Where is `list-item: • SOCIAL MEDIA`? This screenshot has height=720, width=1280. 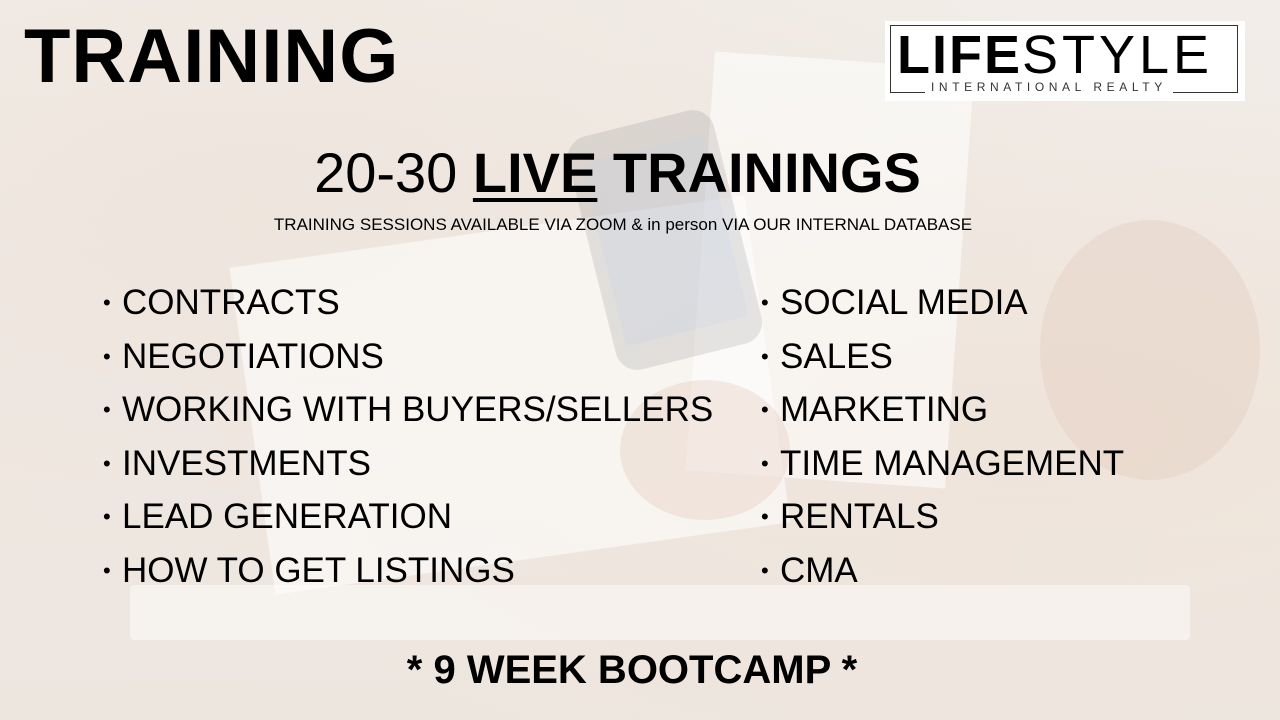
list-item: • SOCIAL MEDIA is located at coordinates (942, 309).